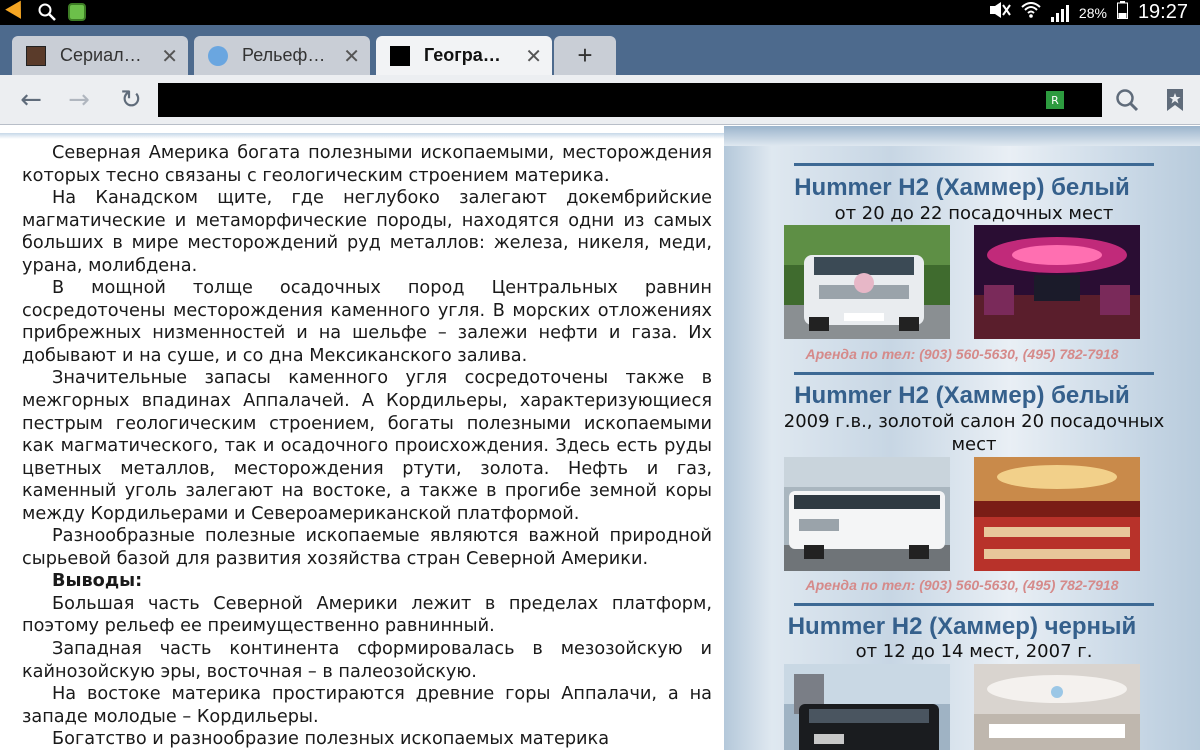 The width and height of the screenshot is (1200, 750). Describe the element at coordinates (1092, 12) in the screenshot. I see `battery-percent: 28%` at that location.